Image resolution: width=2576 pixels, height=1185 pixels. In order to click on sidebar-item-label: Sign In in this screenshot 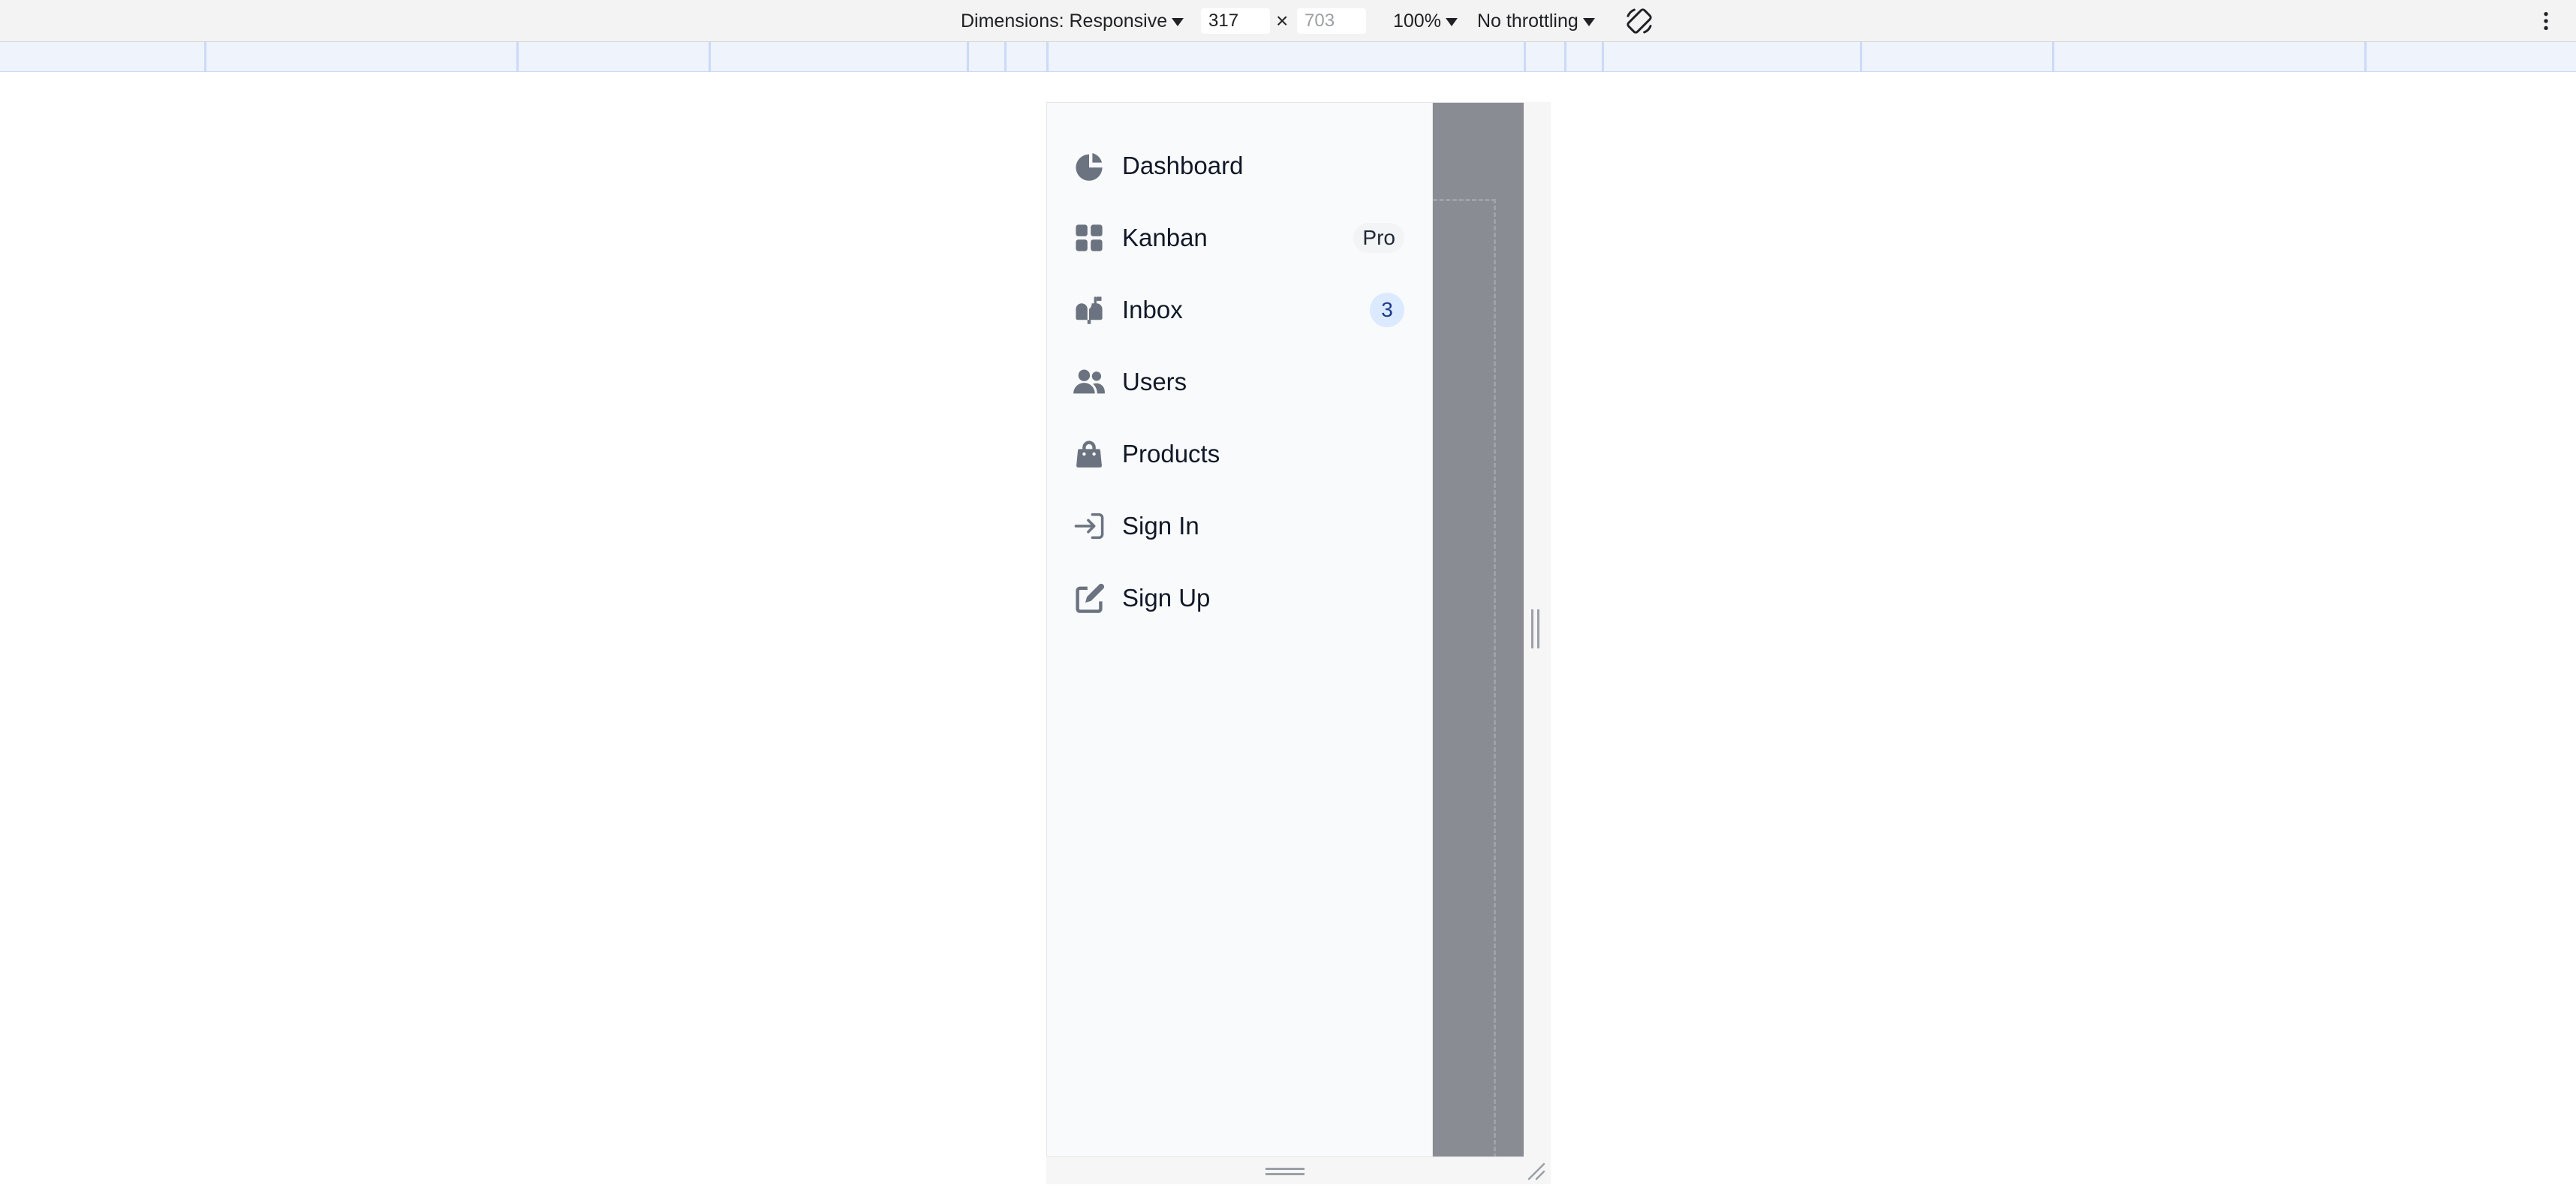, I will do `click(1160, 526)`.